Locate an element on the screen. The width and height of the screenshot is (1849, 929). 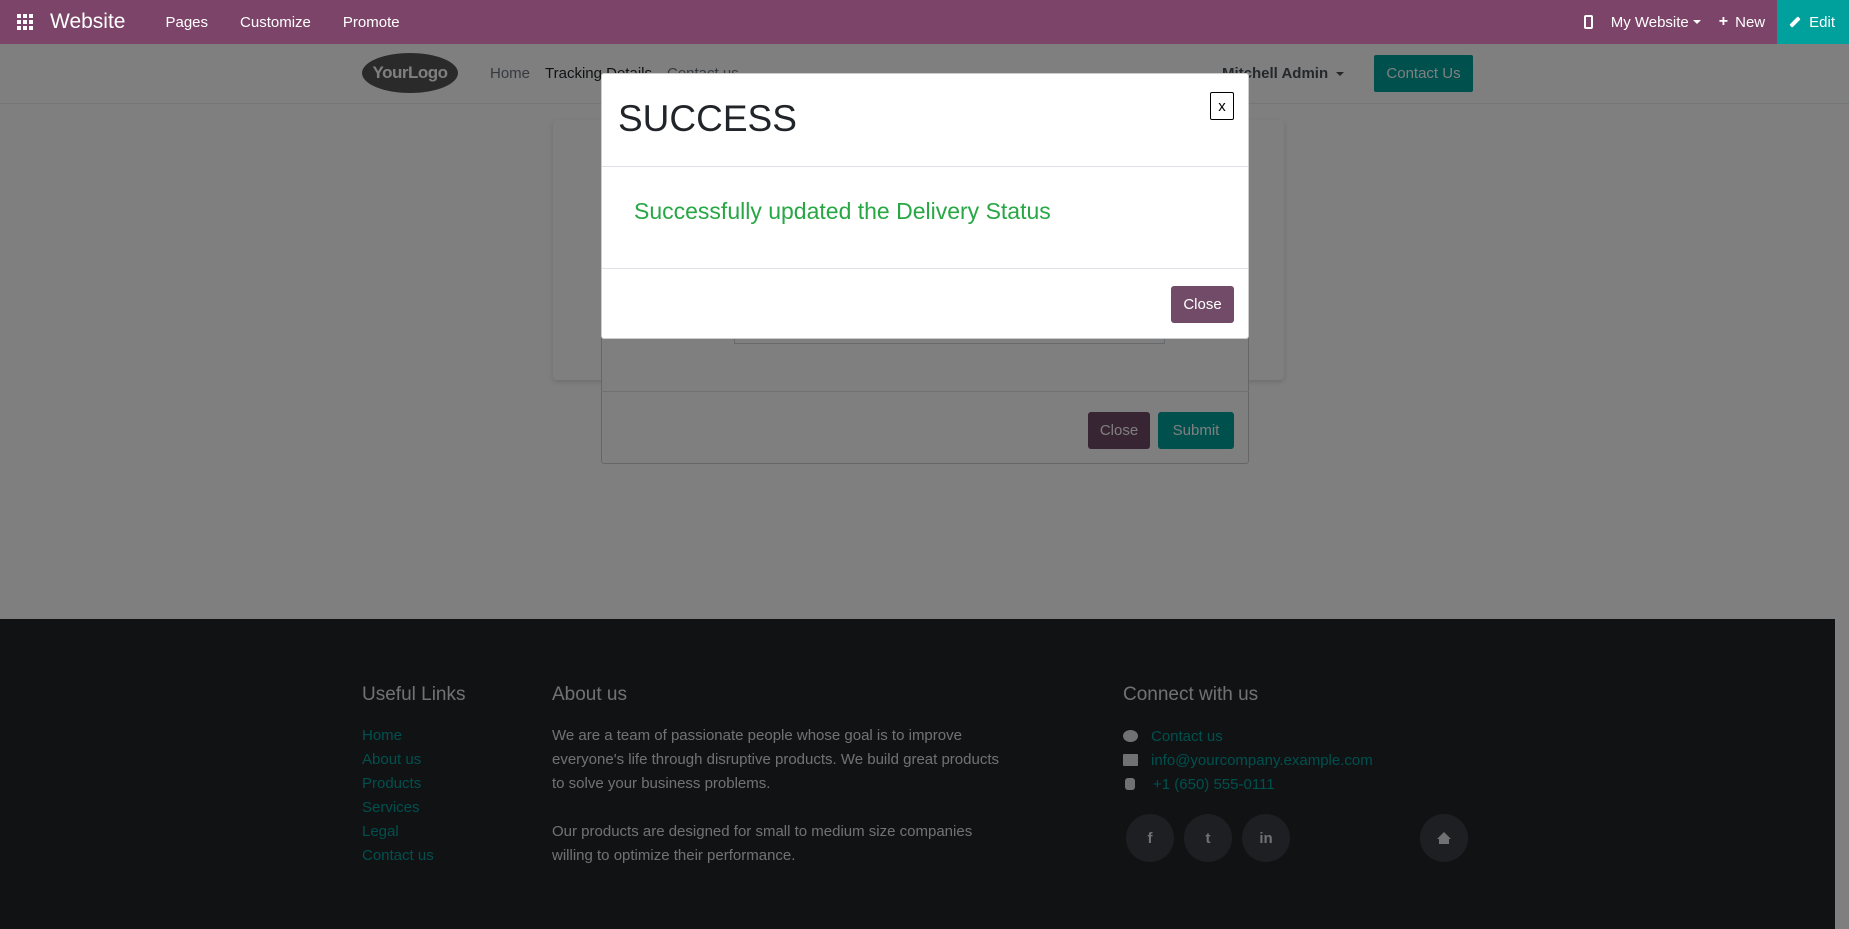
pencil-icon is located at coordinates (1795, 22).